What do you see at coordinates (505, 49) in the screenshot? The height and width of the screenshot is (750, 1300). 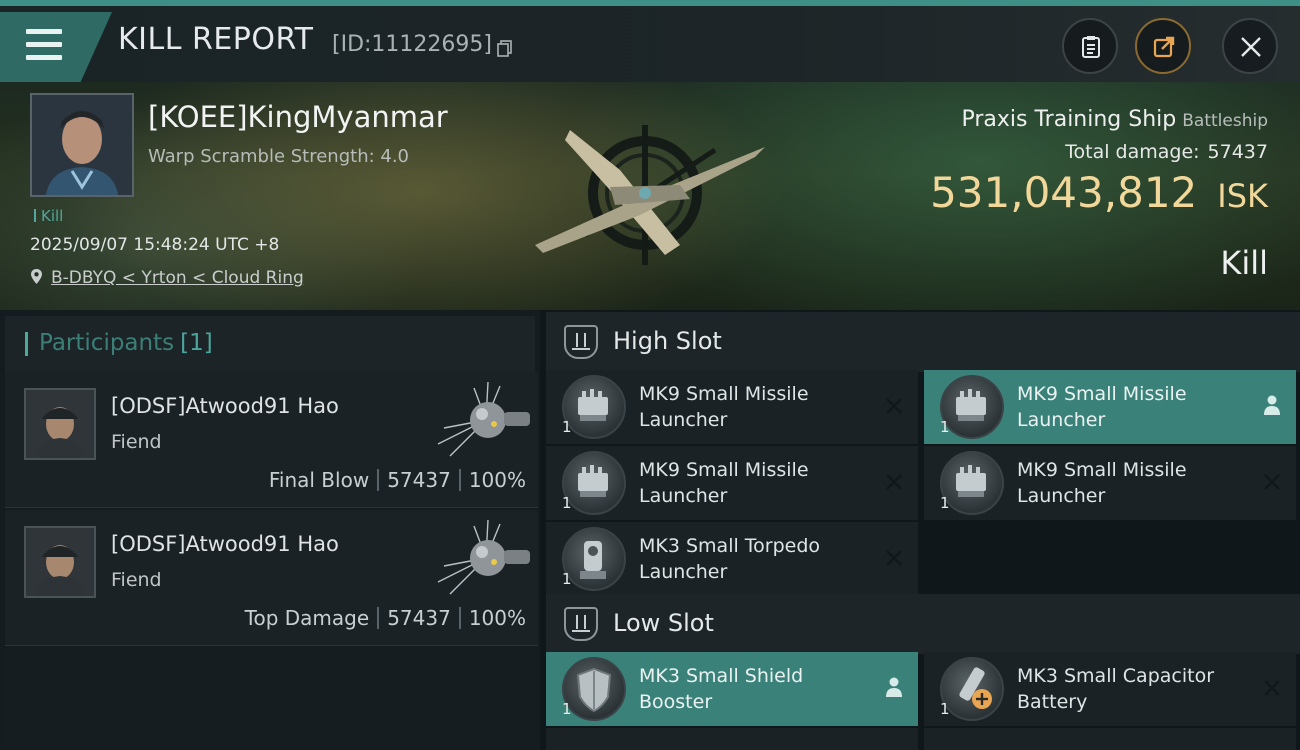 I see `copy-icon` at bounding box center [505, 49].